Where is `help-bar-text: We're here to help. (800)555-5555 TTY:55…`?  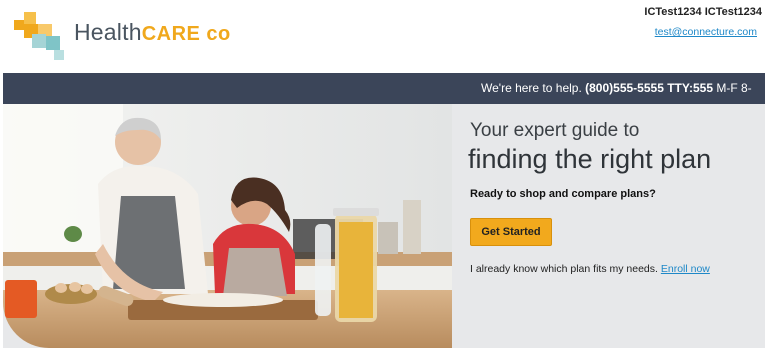
help-bar-text: We're here to help. (800)555-5555 TTY:55… is located at coordinates (616, 88).